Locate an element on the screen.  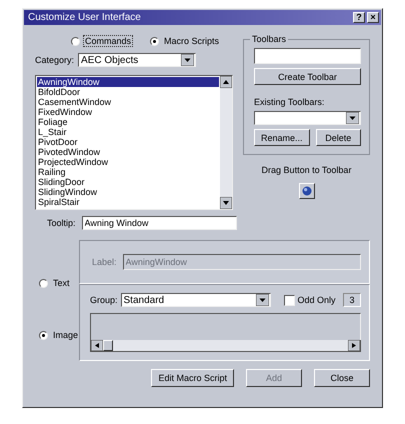
window-title: Customize User Interface is located at coordinates (85, 17).